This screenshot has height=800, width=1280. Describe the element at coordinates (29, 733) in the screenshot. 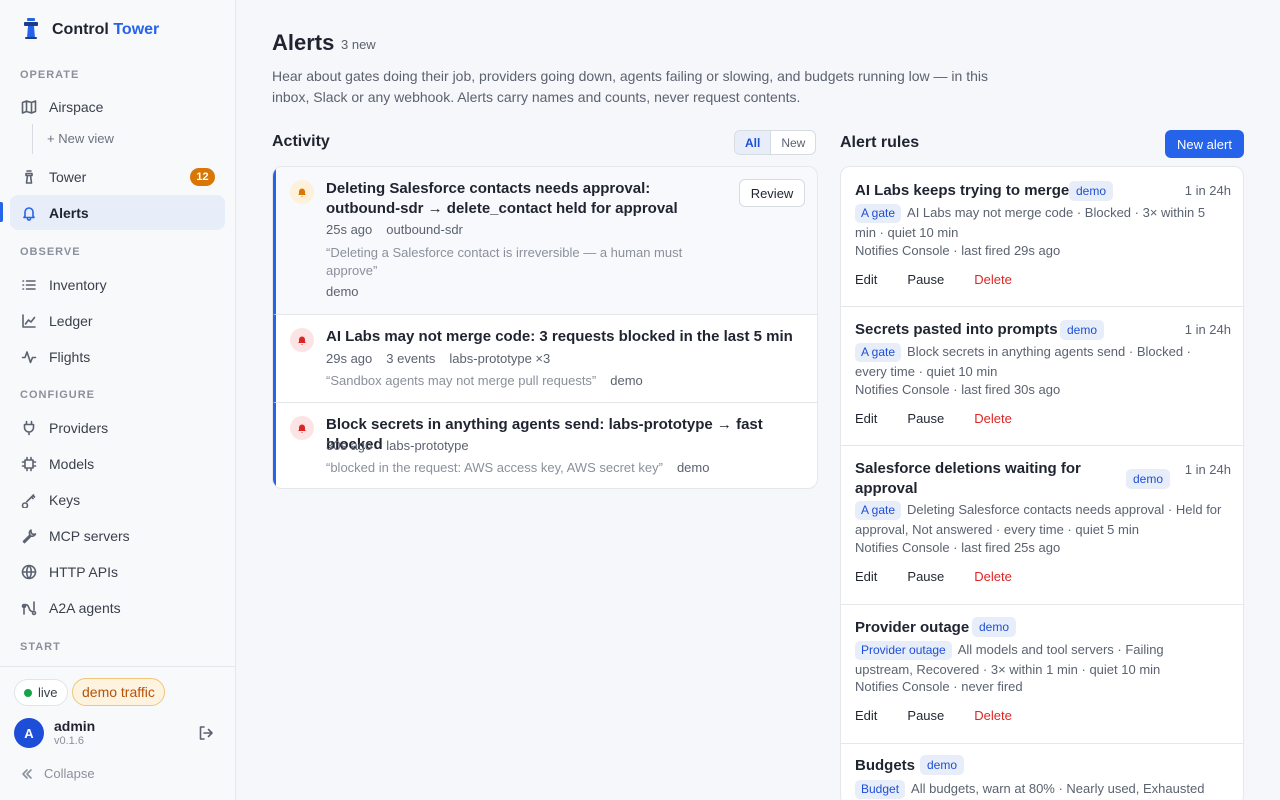

I see `avatar: A` at that location.